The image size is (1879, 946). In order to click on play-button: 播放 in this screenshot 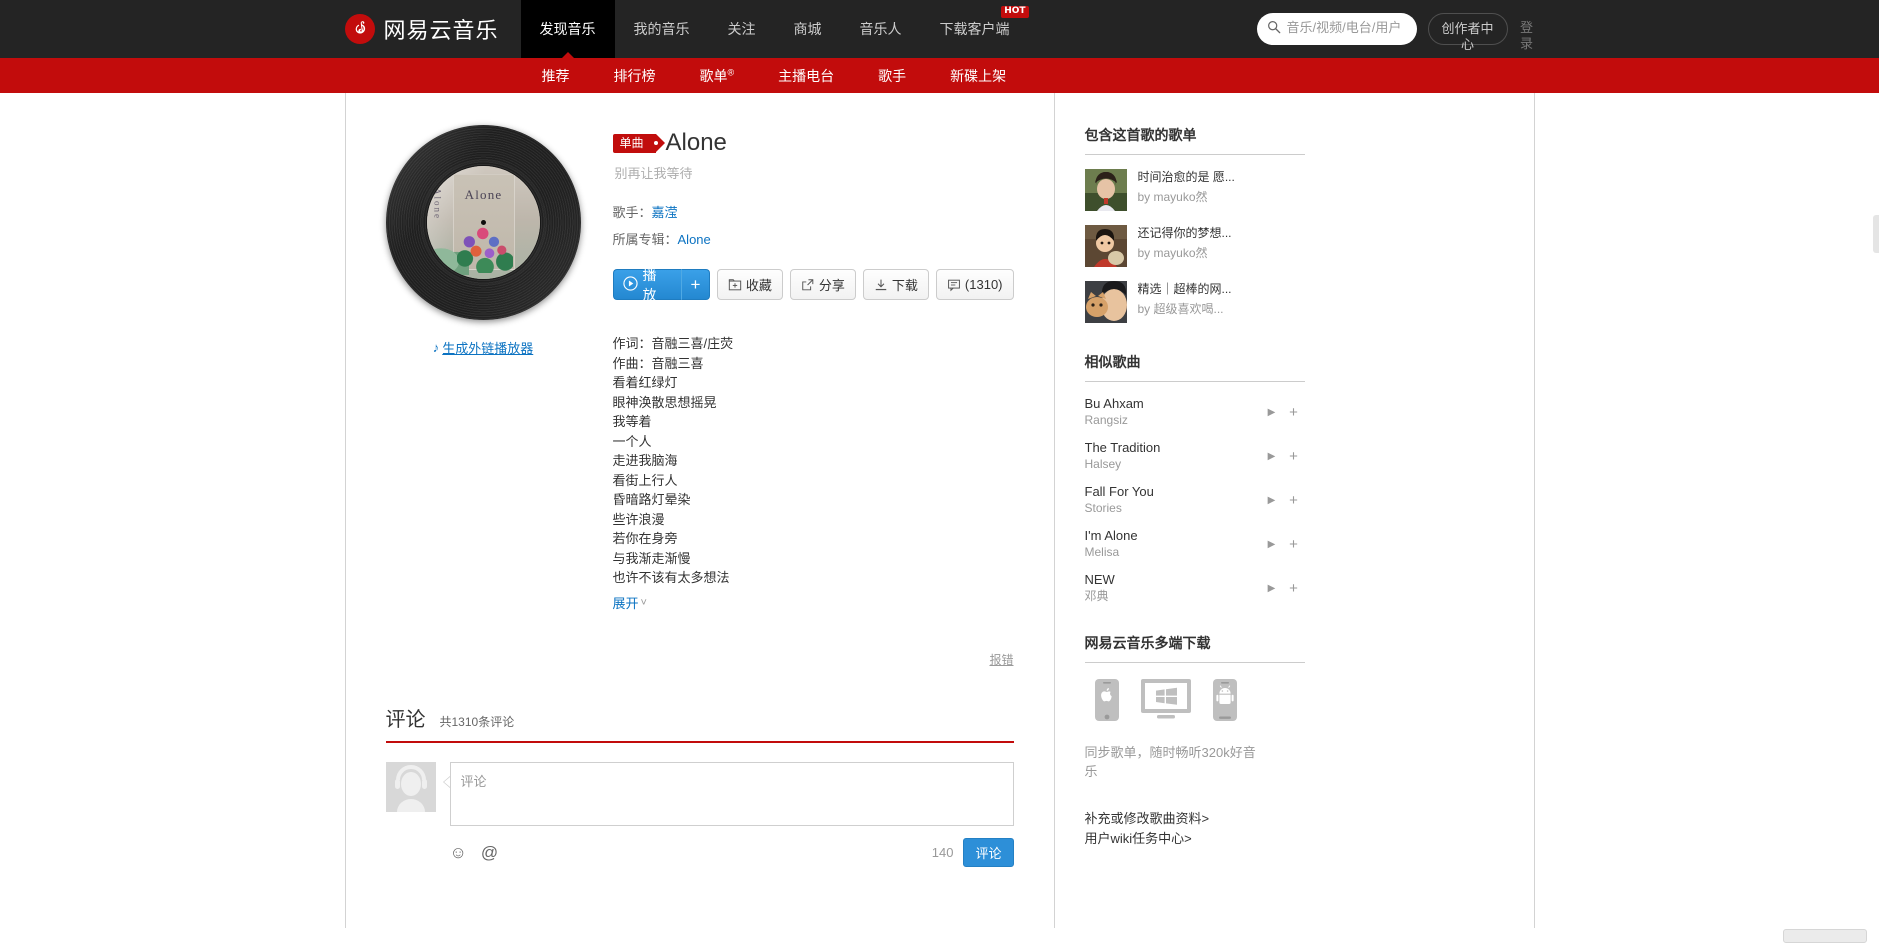, I will do `click(647, 285)`.